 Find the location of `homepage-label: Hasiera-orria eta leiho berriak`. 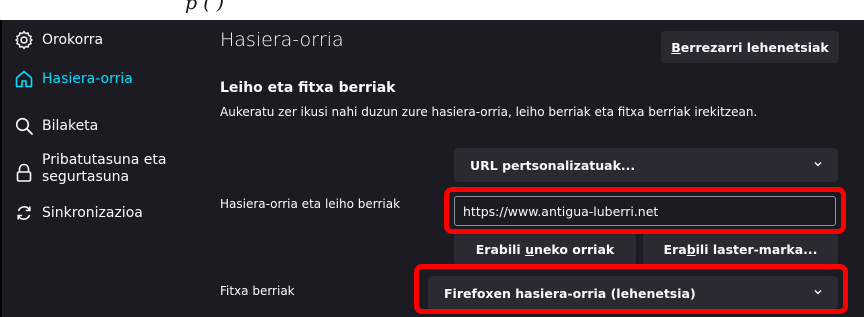

homepage-label: Hasiera-orria eta leiho berriak is located at coordinates (310, 204).